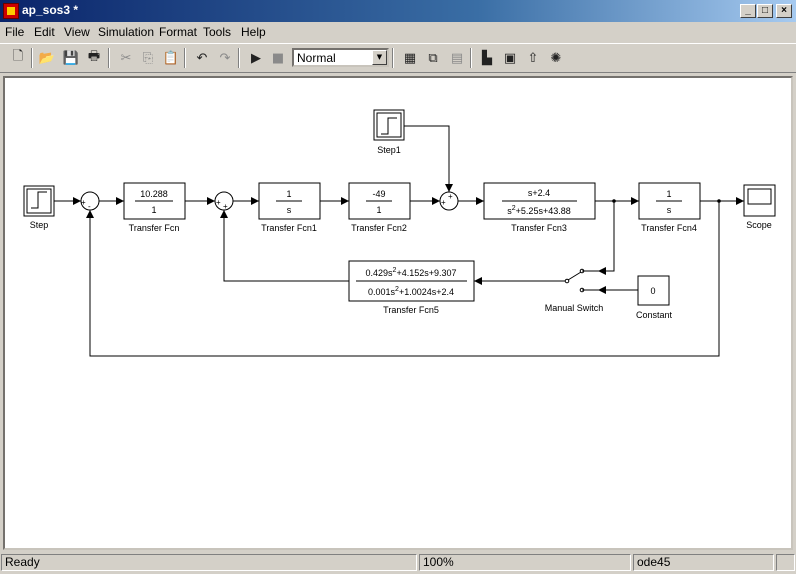 This screenshot has width=796, height=574. I want to click on transfer-fcn3-numerator: s+2.4, so click(539, 193).